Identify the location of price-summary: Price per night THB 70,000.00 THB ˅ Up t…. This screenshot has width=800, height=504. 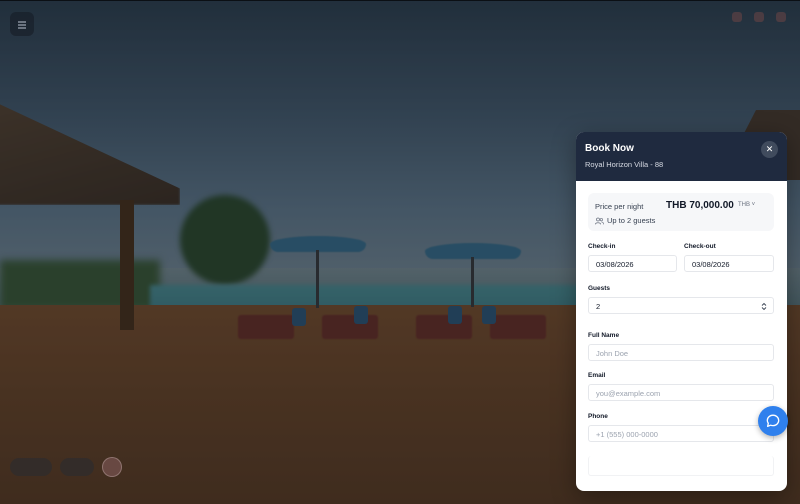
(681, 212).